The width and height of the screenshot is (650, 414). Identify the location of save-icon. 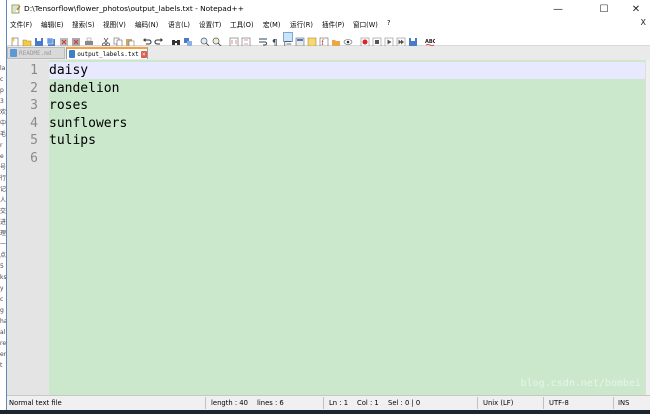
(39, 39).